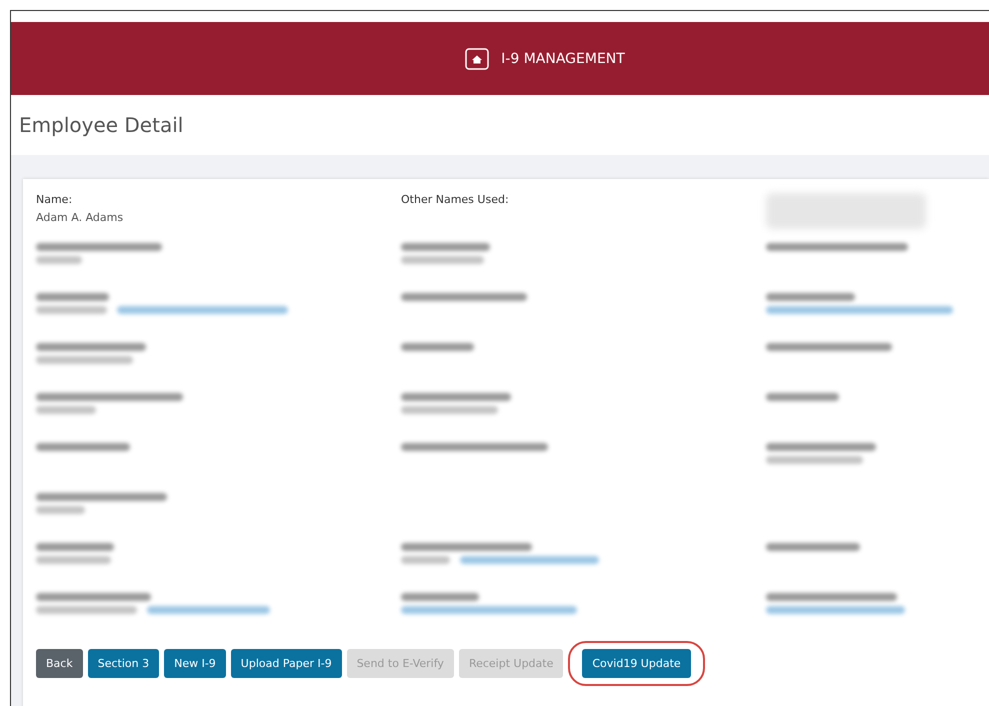 The width and height of the screenshot is (989, 706). I want to click on action-button: New I-9, so click(195, 663).